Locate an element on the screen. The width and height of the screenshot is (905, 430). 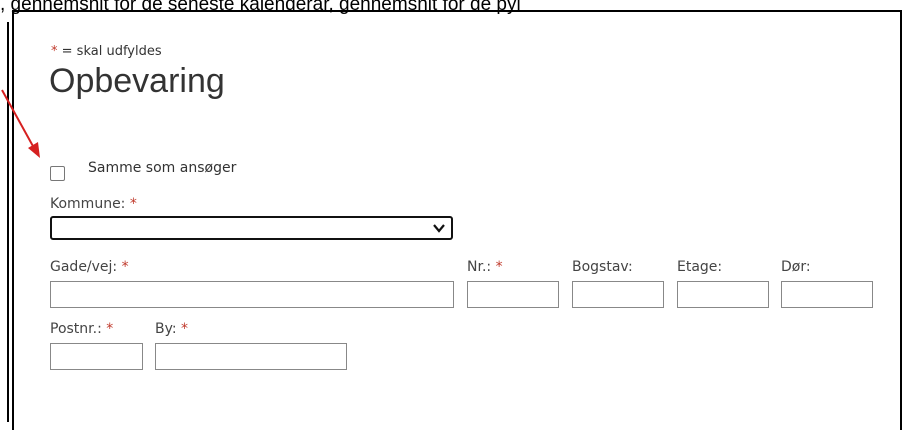
annotation-arrow is located at coordinates (20, 123).